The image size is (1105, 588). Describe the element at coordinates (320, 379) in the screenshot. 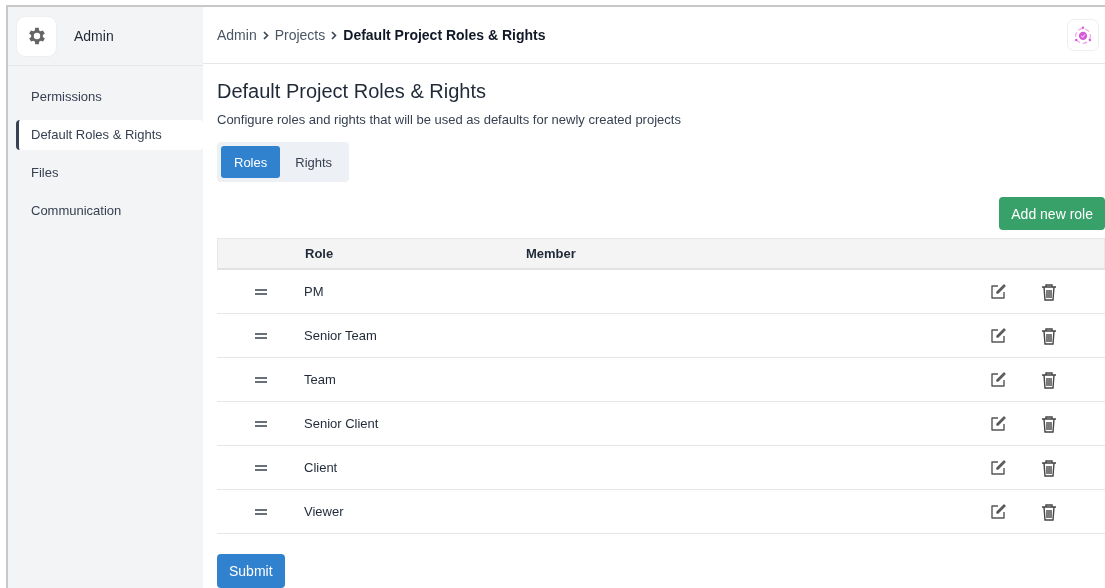

I see `role-name: Team` at that location.